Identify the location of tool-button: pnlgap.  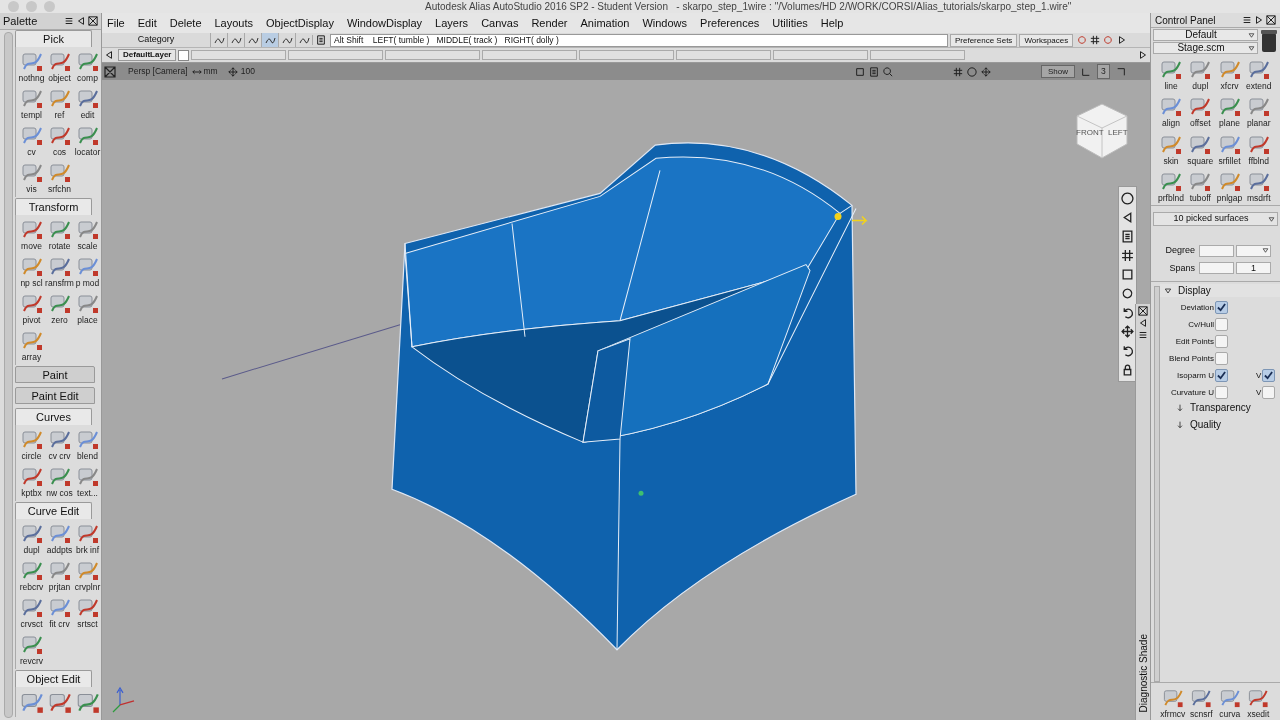
(1229, 186).